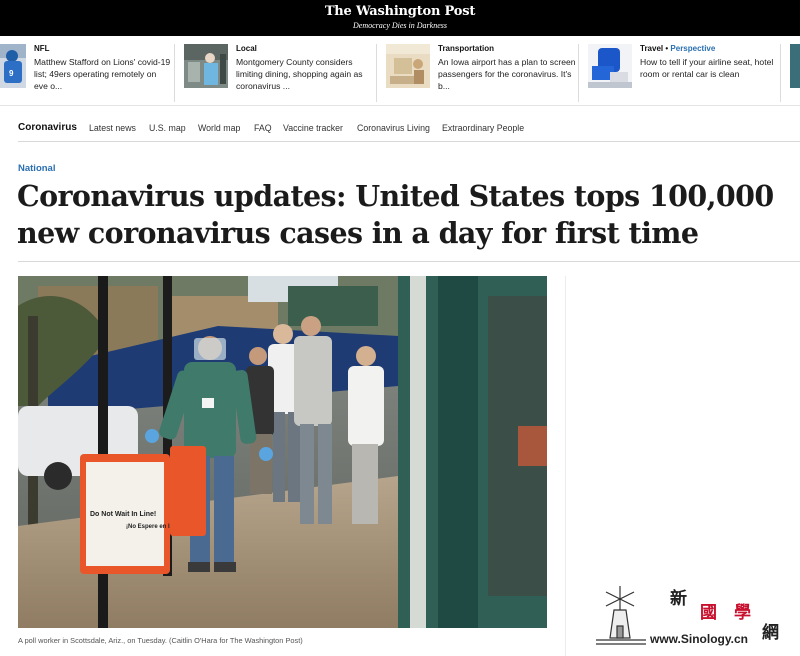  I want to click on nav-link-us-map: U.S. map, so click(167, 128).